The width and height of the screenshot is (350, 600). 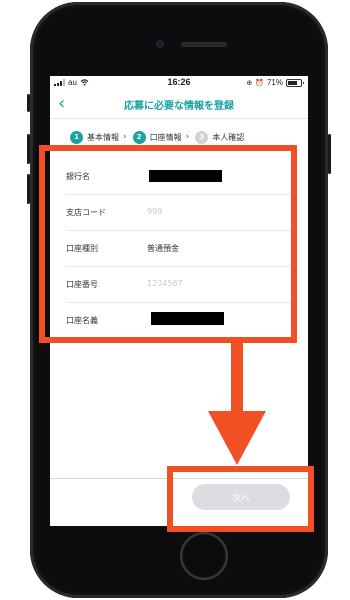 I want to click on page-title: 応募に必要な情報を登録, so click(x=179, y=106).